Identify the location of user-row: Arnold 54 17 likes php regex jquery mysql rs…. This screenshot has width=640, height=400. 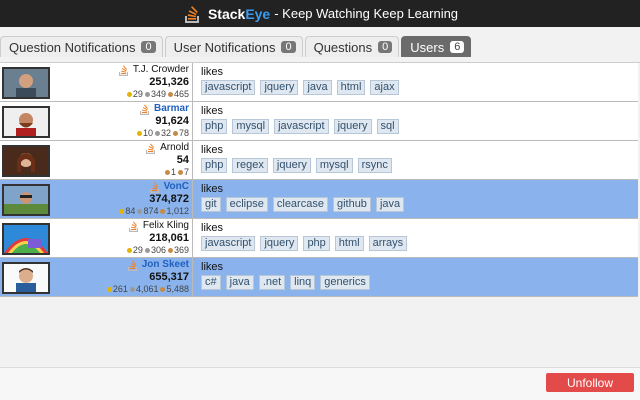
(319, 160).